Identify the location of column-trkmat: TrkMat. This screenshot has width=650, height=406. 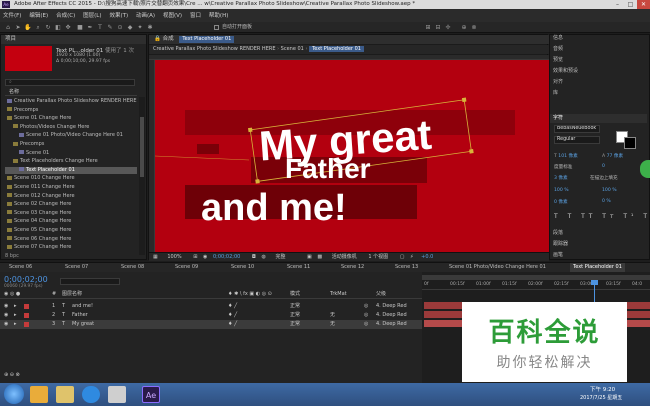
(338, 294).